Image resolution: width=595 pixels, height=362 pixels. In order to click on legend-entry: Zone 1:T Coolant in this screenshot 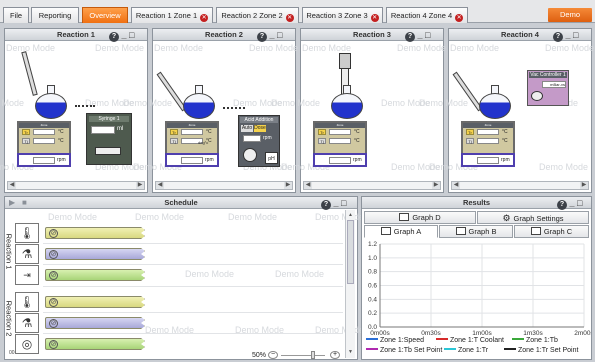, I will do `click(470, 340)`.